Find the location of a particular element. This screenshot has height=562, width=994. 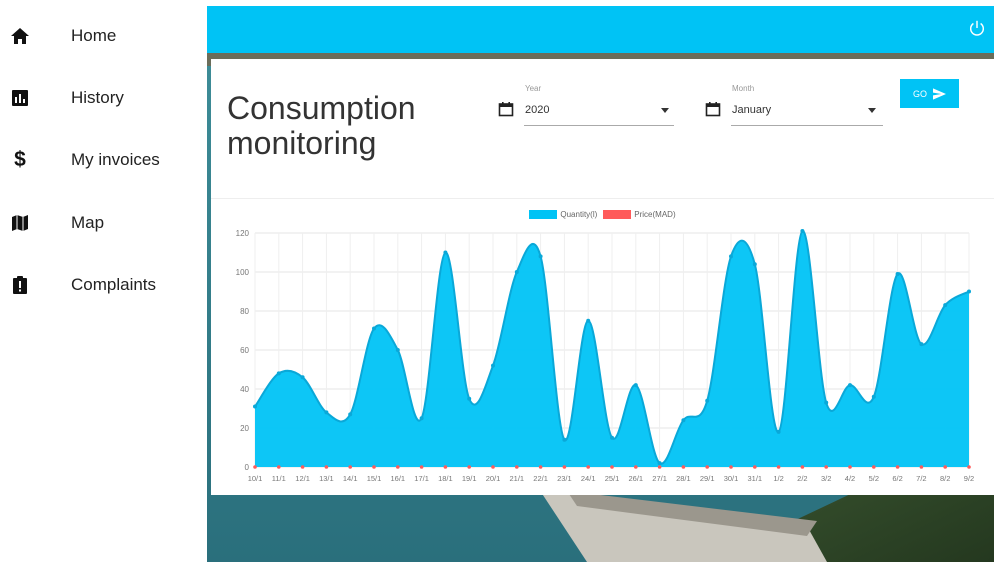

go-label: GO is located at coordinates (919, 93).